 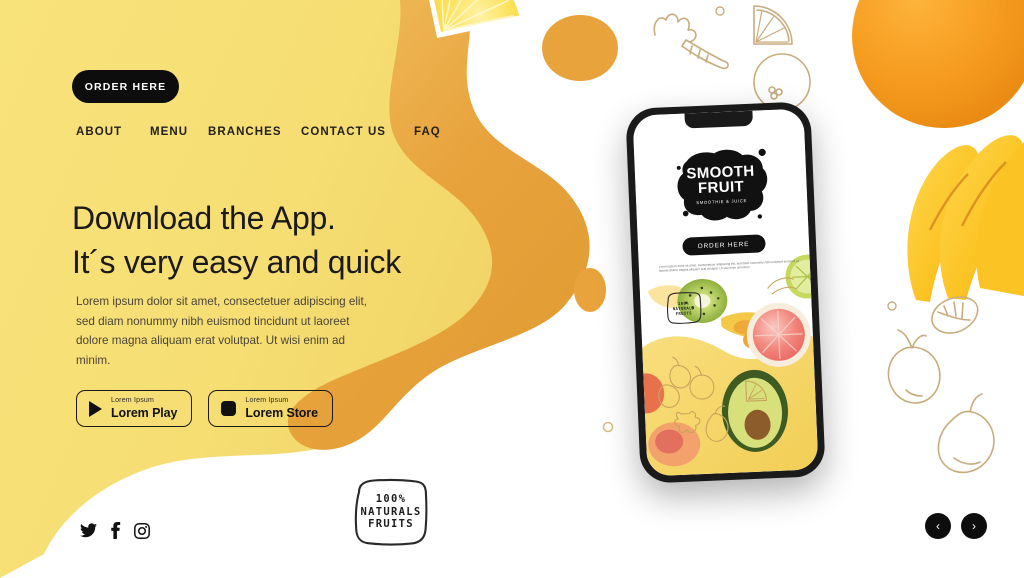 What do you see at coordinates (133, 401) in the screenshot?
I see `lorem-play-small-label: Lorem Ipsum` at bounding box center [133, 401].